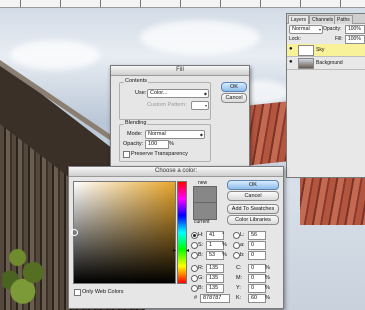 Image resolution: width=365 pixels, height=310 pixels. Describe the element at coordinates (201, 268) in the screenshot. I see `r-label: R:` at that location.